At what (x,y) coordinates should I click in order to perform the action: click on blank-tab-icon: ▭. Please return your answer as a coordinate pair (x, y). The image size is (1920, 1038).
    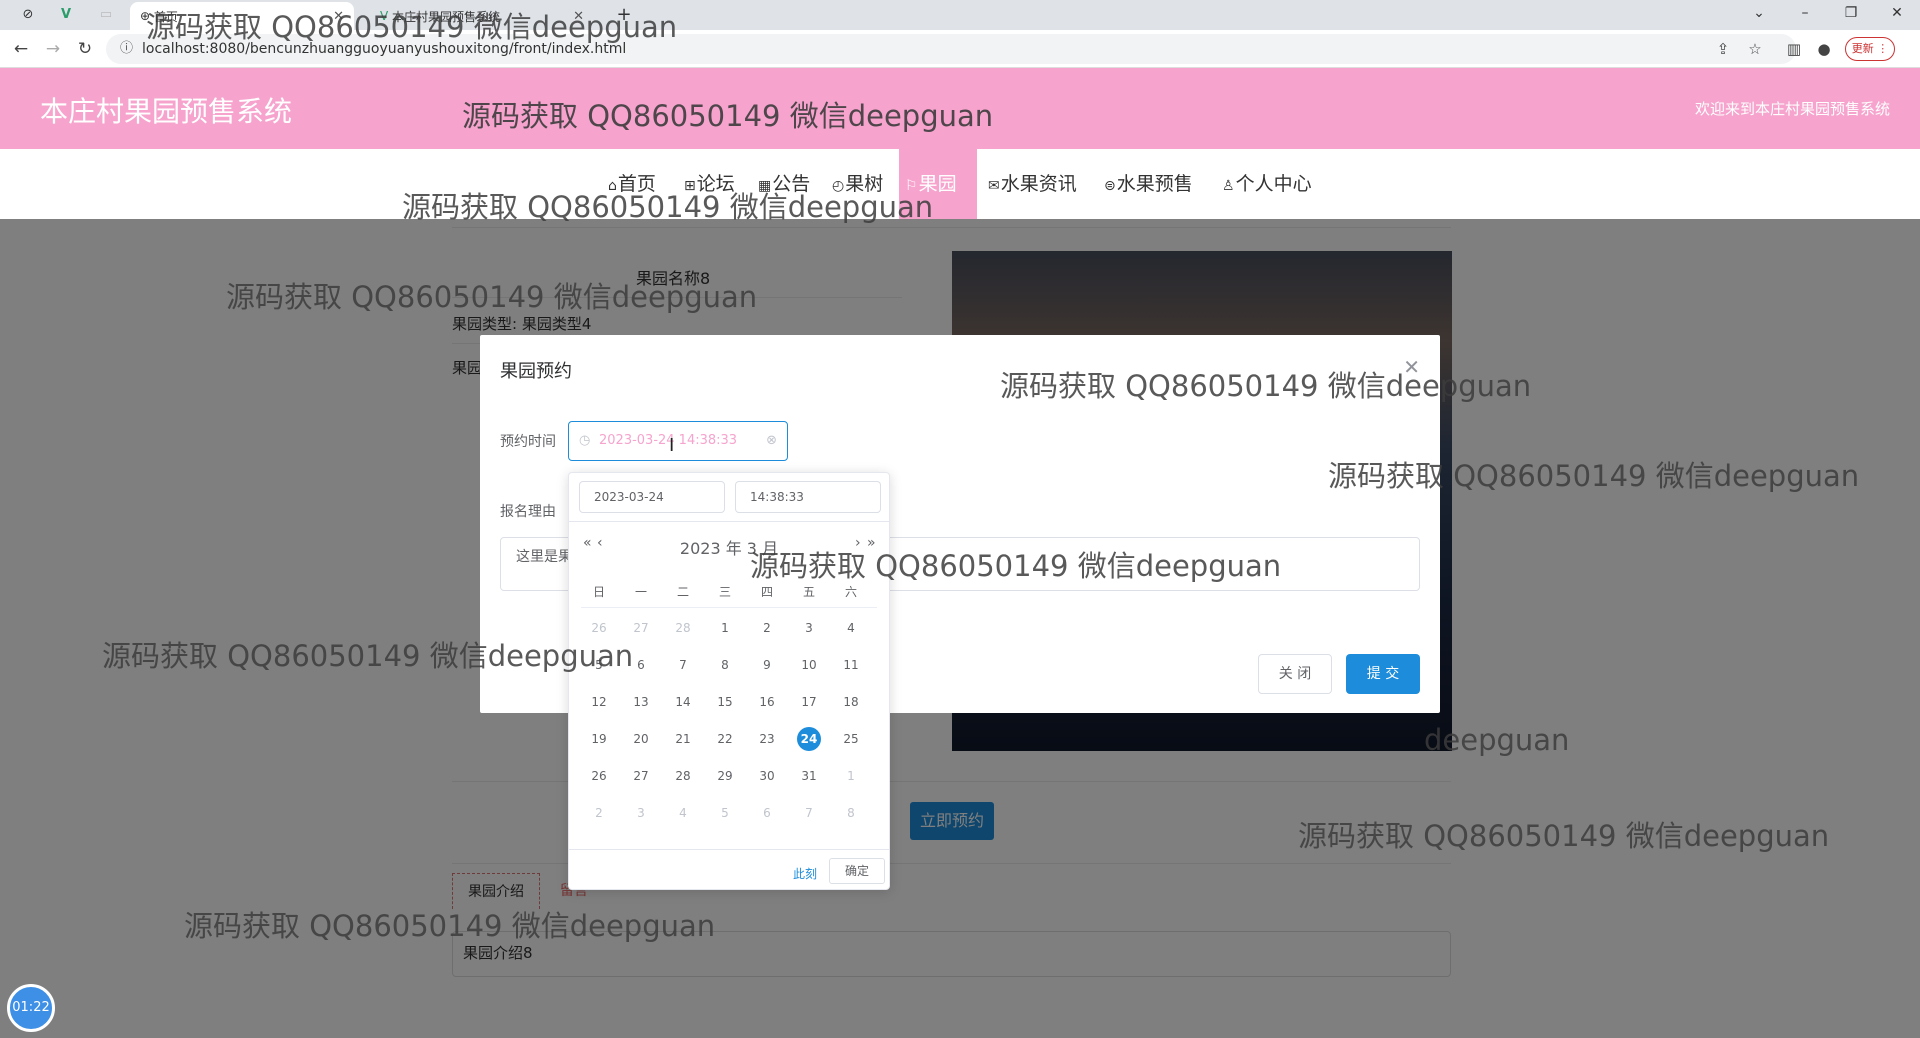
    Looking at the image, I should click on (106, 15).